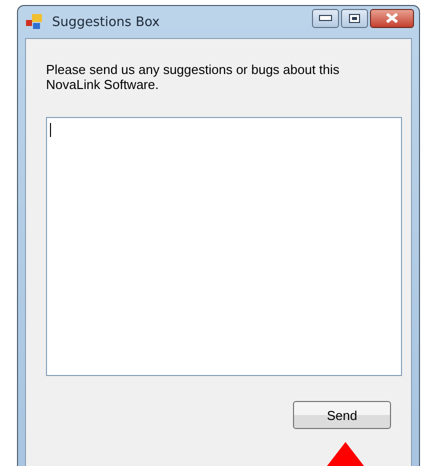 Image resolution: width=426 pixels, height=466 pixels. What do you see at coordinates (345, 454) in the screenshot?
I see `pointer-arrow-icon` at bounding box center [345, 454].